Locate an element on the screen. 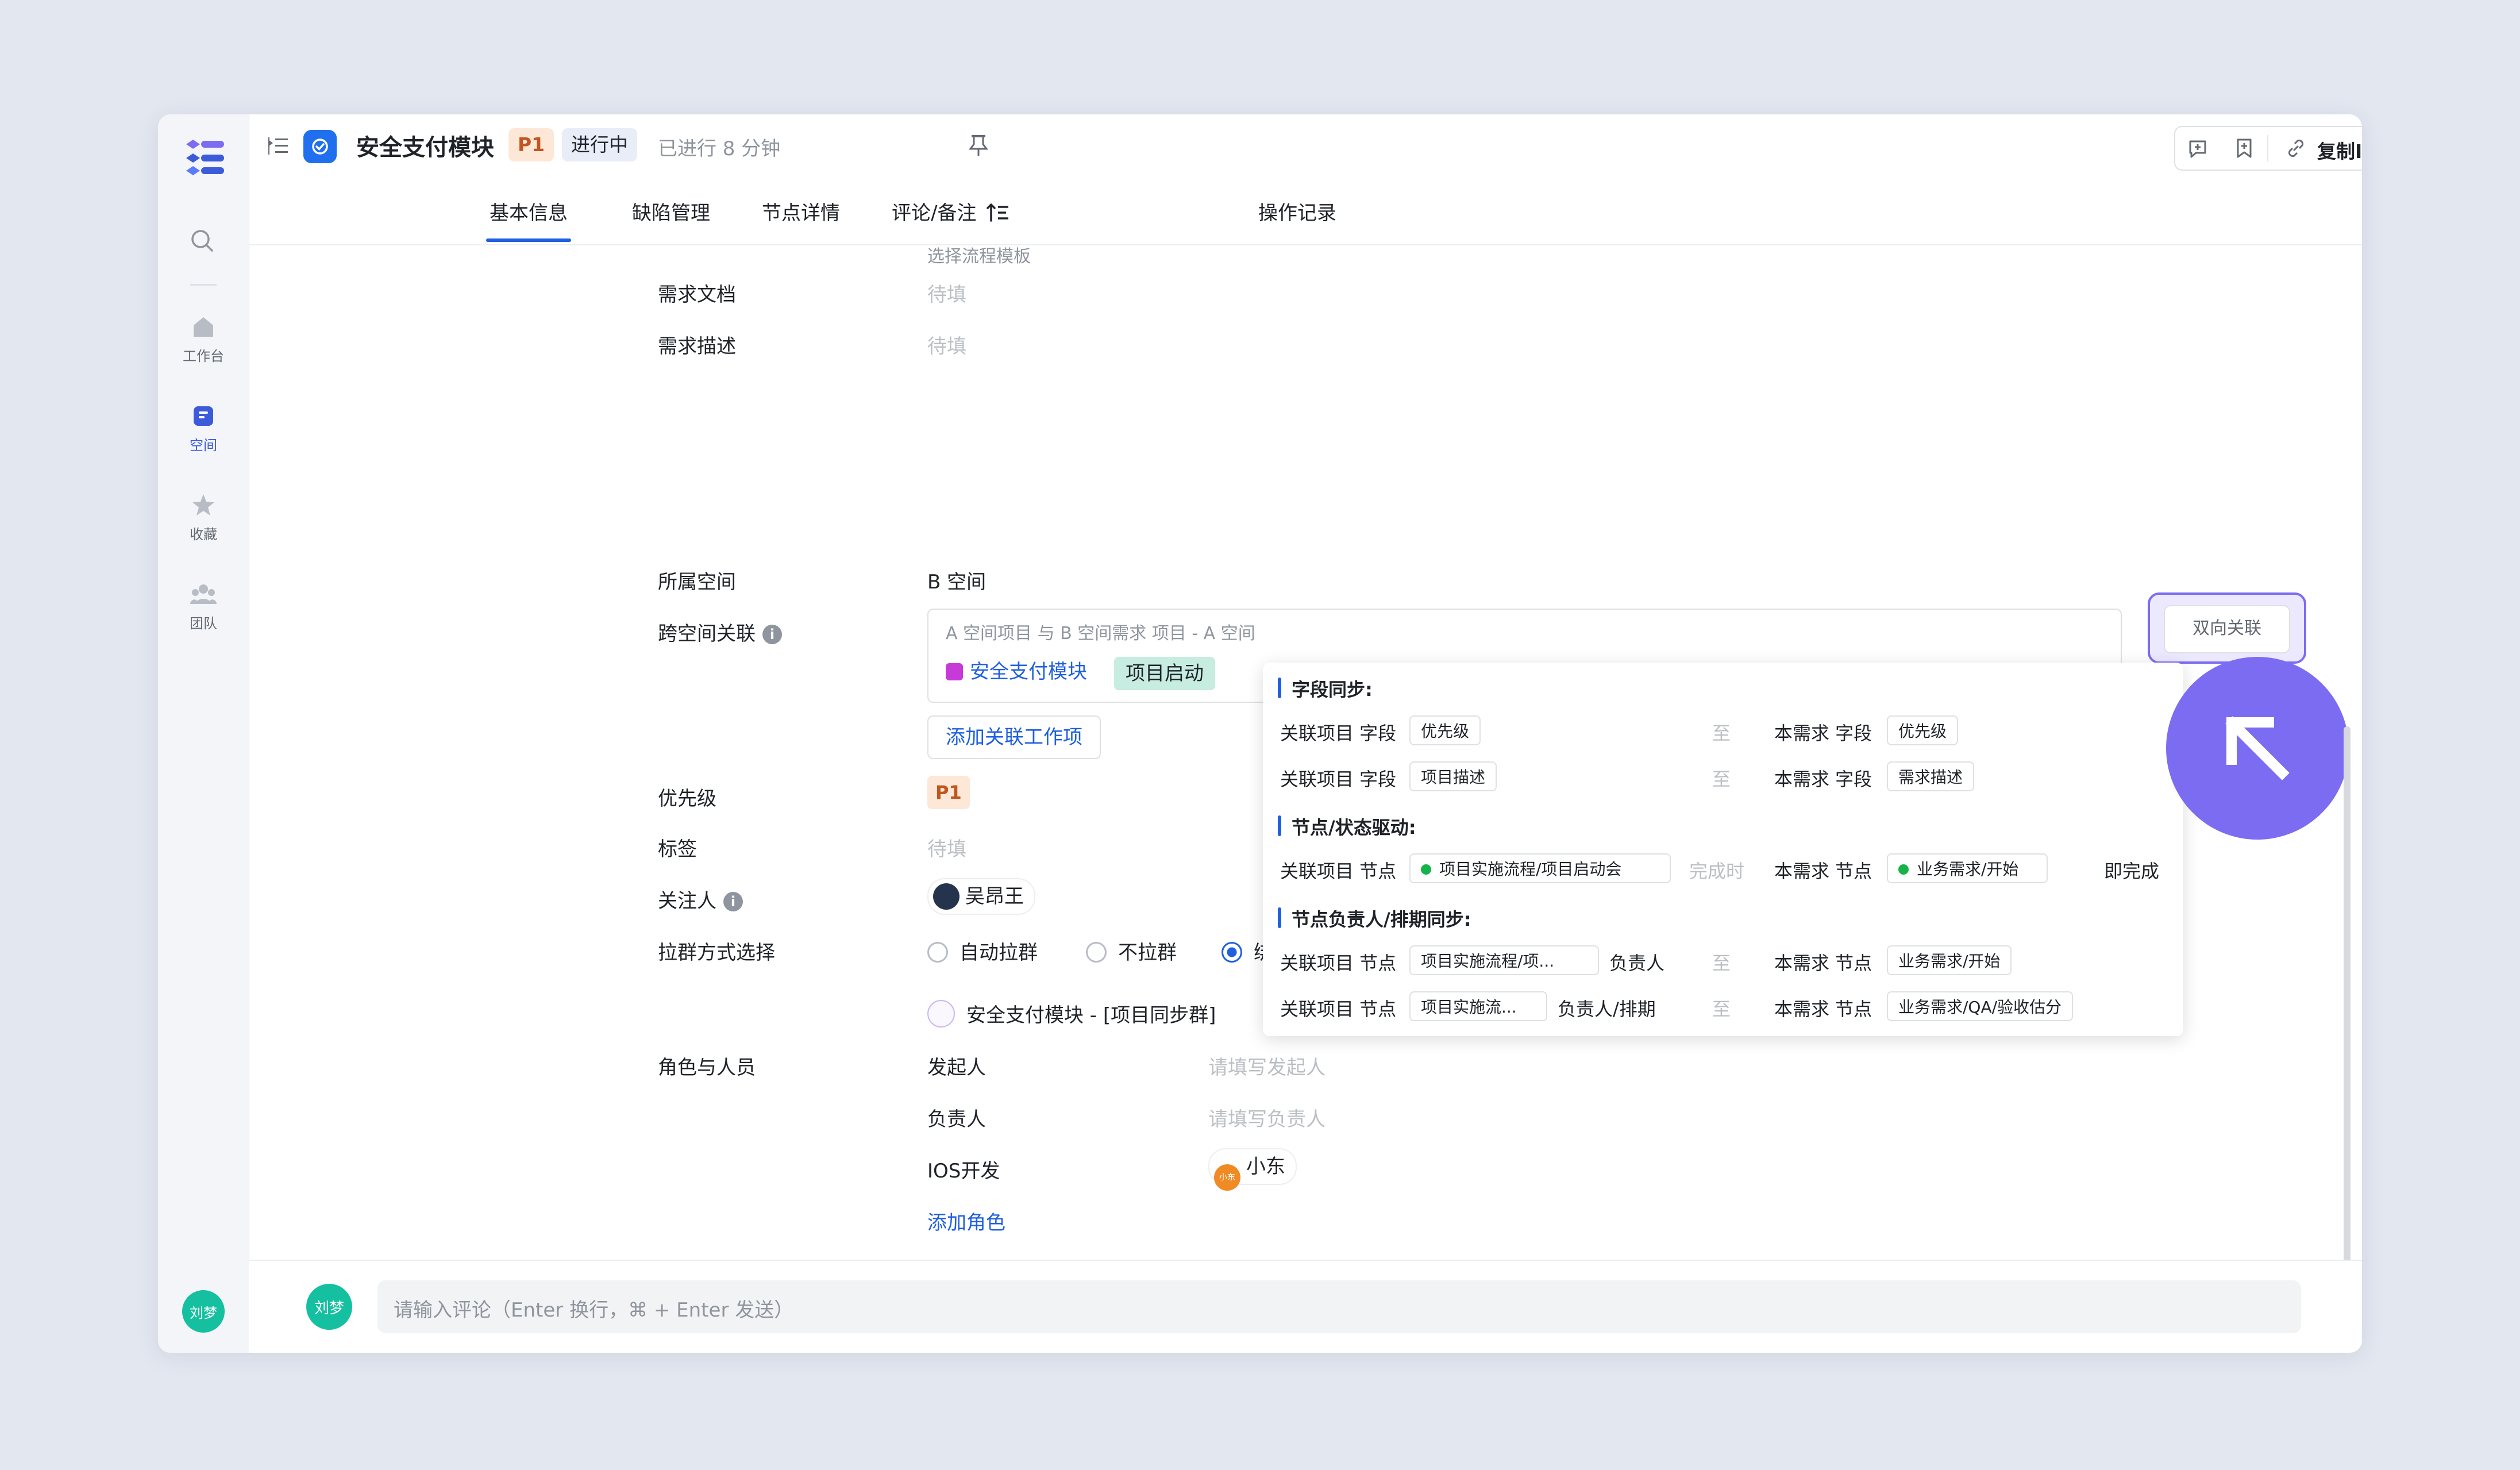 The height and width of the screenshot is (1470, 2520). tab-bar: 基本信息 缺陷管理 节点详情 评论/备注 操作记录 is located at coordinates (1305, 211).